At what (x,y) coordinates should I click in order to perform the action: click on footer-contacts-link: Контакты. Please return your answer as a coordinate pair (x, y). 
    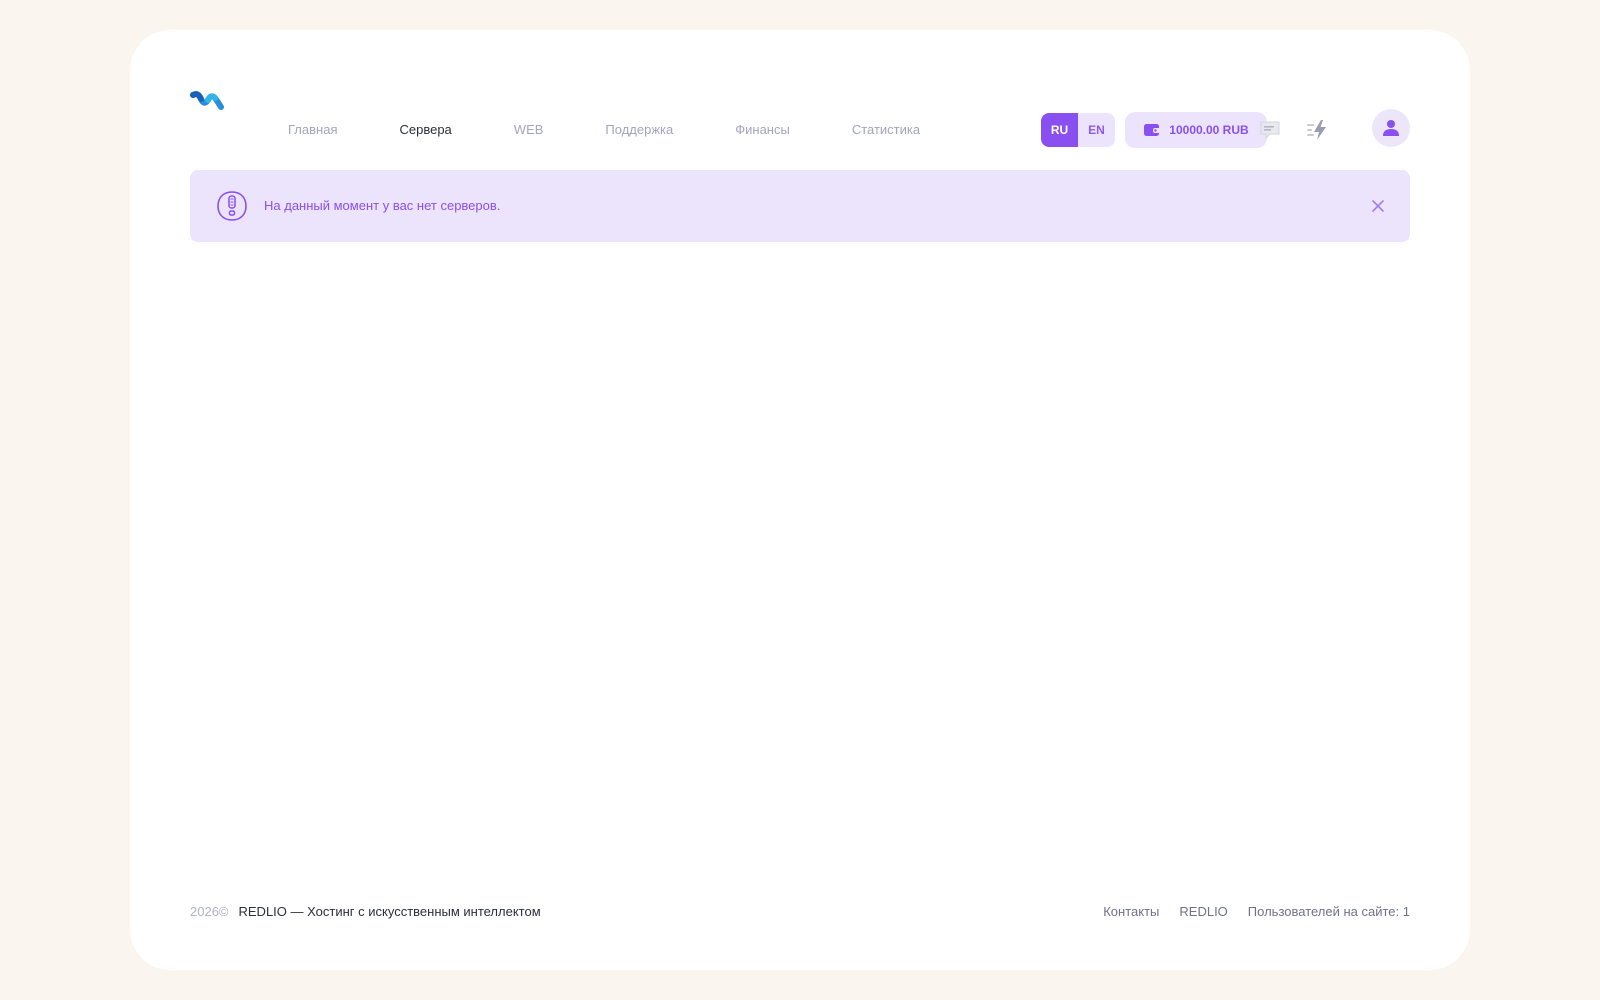
    Looking at the image, I should click on (1131, 912).